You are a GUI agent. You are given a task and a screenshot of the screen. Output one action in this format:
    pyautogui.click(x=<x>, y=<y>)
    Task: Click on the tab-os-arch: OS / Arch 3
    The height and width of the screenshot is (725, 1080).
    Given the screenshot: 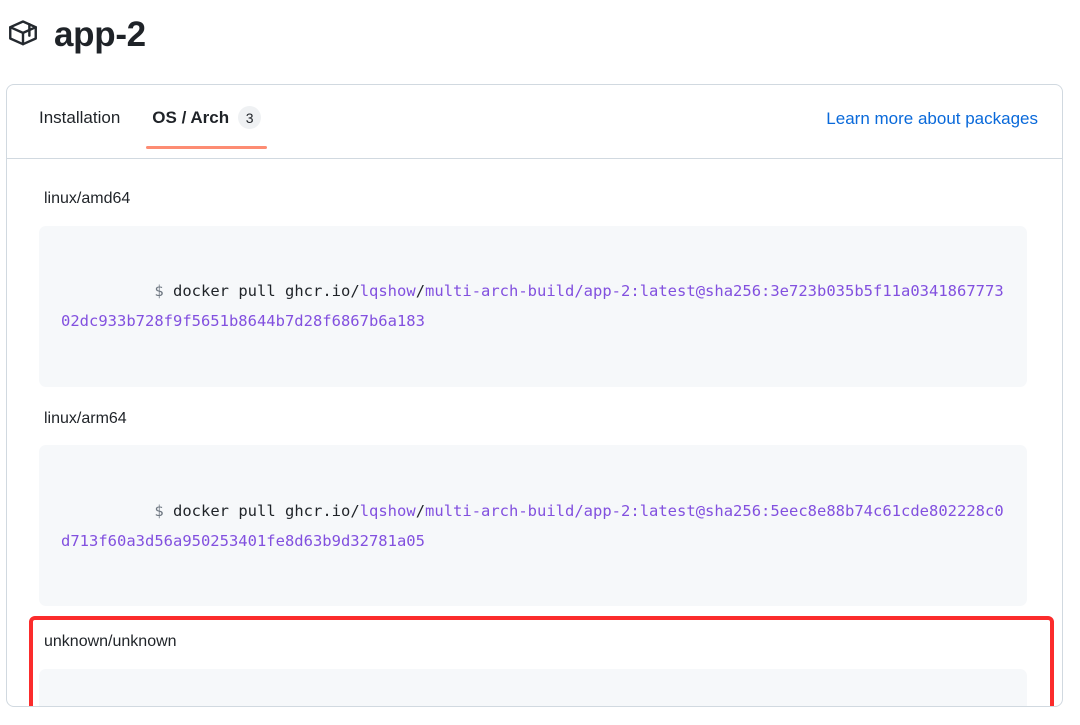 What is the action you would take?
    pyautogui.click(x=206, y=121)
    